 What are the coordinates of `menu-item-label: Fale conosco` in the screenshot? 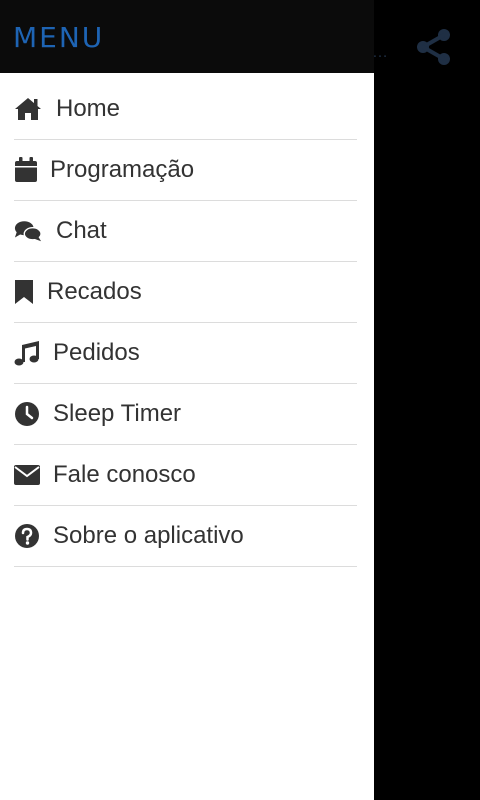 It's located at (124, 474).